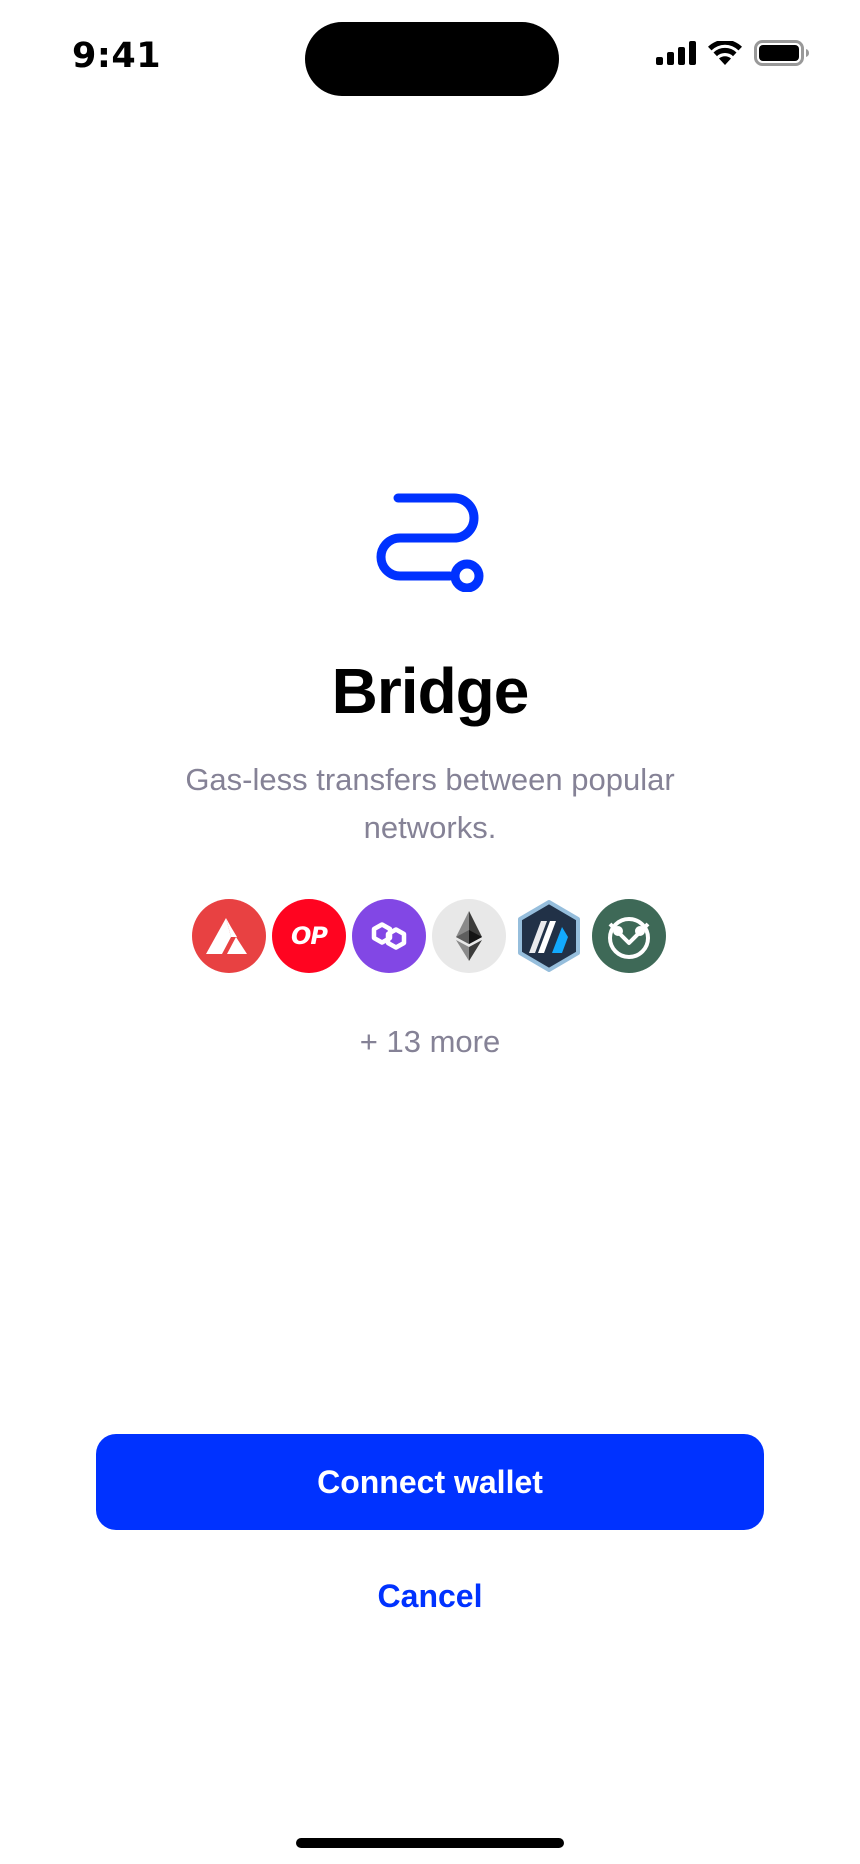 The width and height of the screenshot is (860, 1864). What do you see at coordinates (229, 936) in the screenshot?
I see `avalanche-icon` at bounding box center [229, 936].